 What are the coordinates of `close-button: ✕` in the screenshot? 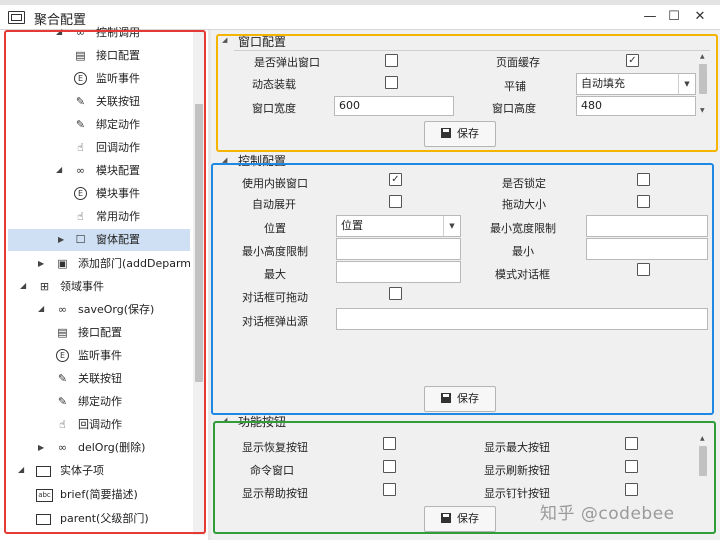 It's located at (700, 17).